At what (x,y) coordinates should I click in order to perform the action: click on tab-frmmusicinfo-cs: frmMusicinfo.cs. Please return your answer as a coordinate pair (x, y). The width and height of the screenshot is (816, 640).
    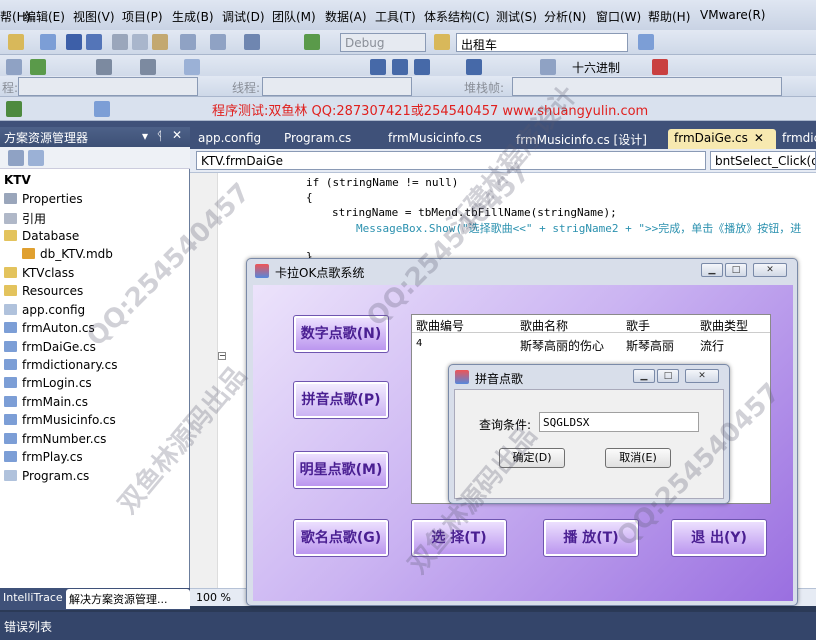
    Looking at the image, I should click on (435, 139).